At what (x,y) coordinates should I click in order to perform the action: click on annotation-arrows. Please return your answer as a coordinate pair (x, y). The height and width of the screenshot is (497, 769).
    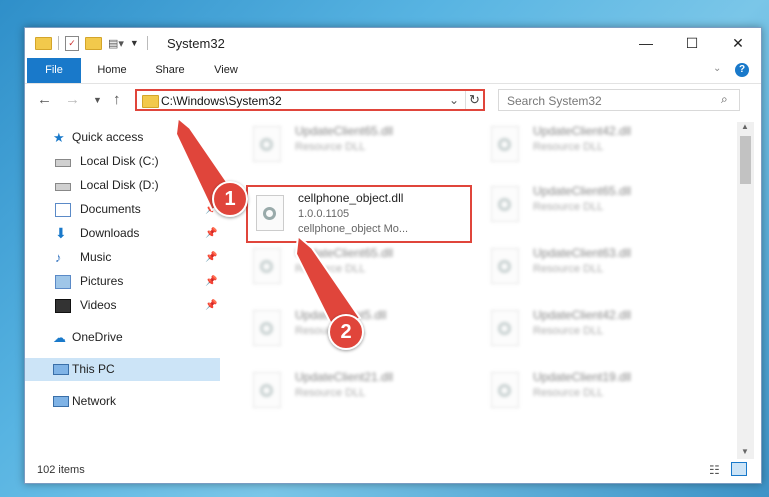
    Looking at the image, I should click on (268, 226).